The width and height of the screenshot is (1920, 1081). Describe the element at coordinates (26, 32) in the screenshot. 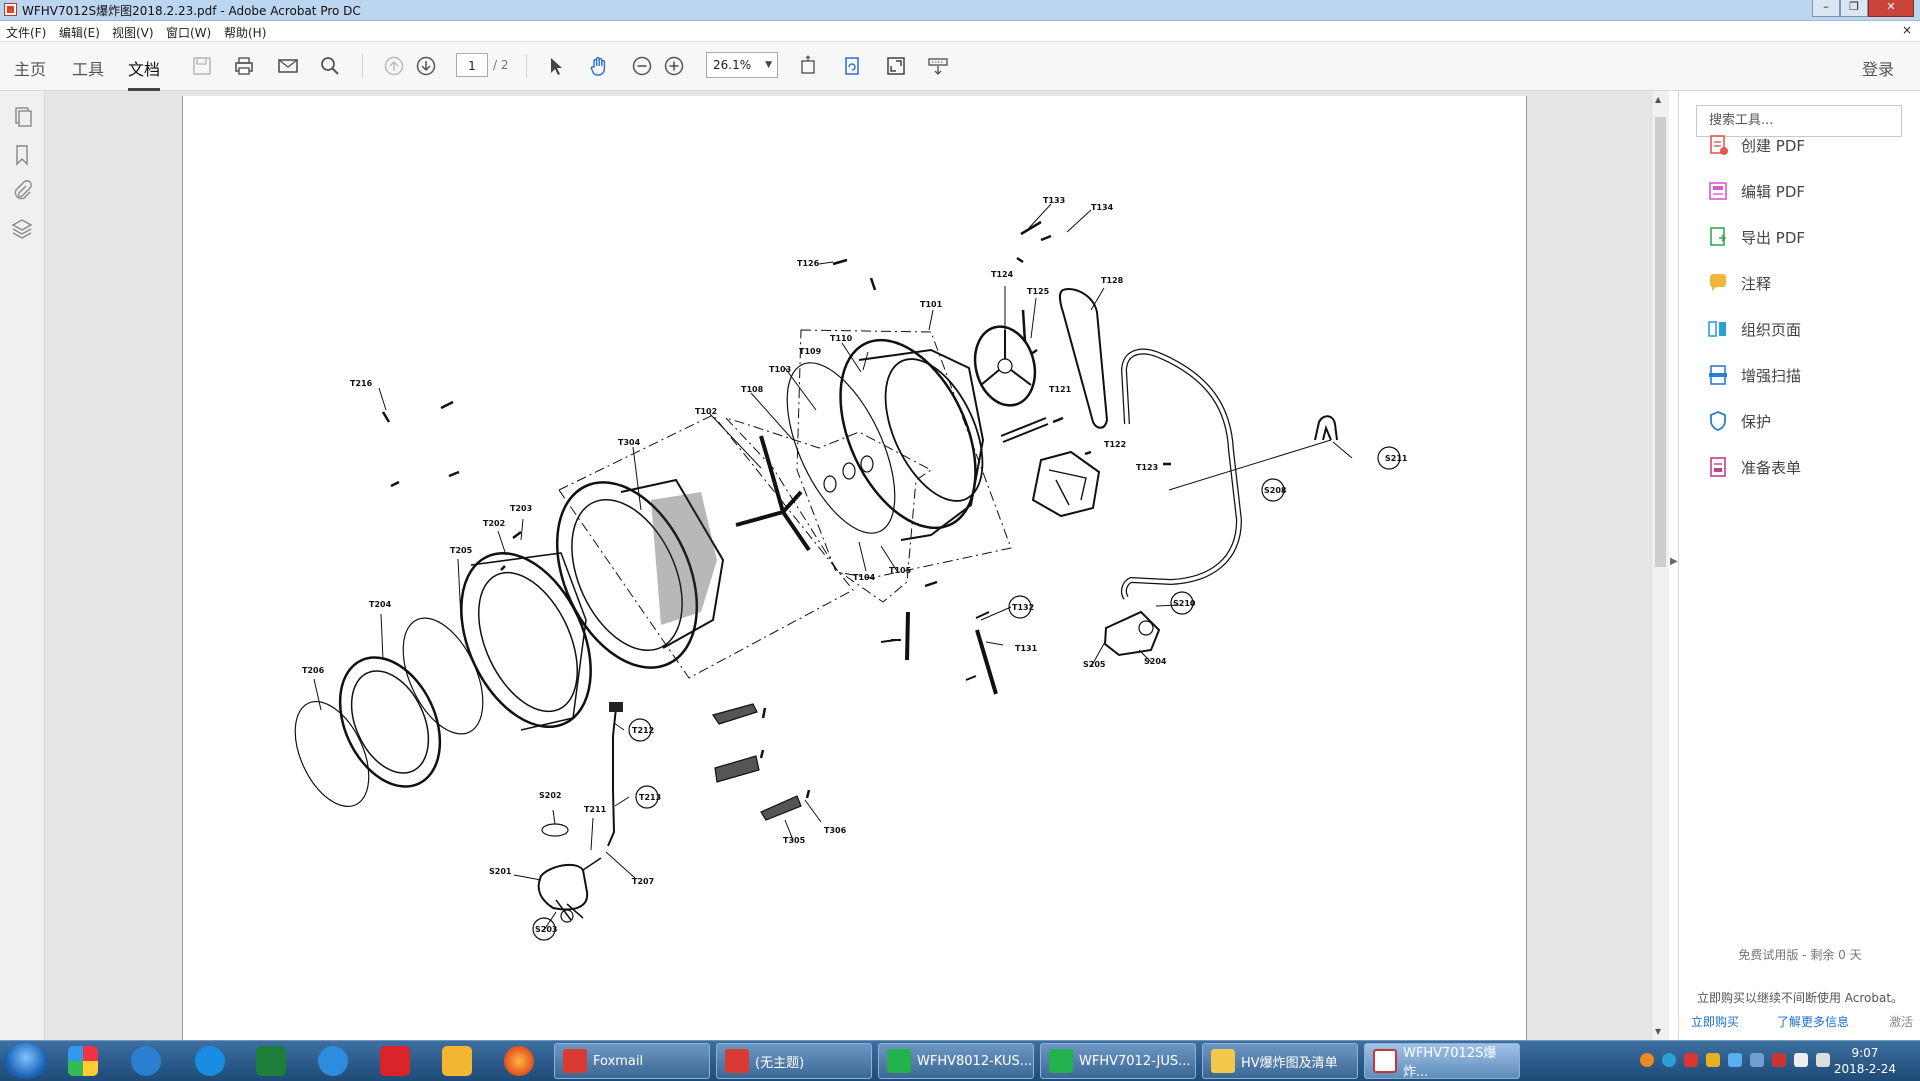

I see `menu-file: 文件(F)` at that location.